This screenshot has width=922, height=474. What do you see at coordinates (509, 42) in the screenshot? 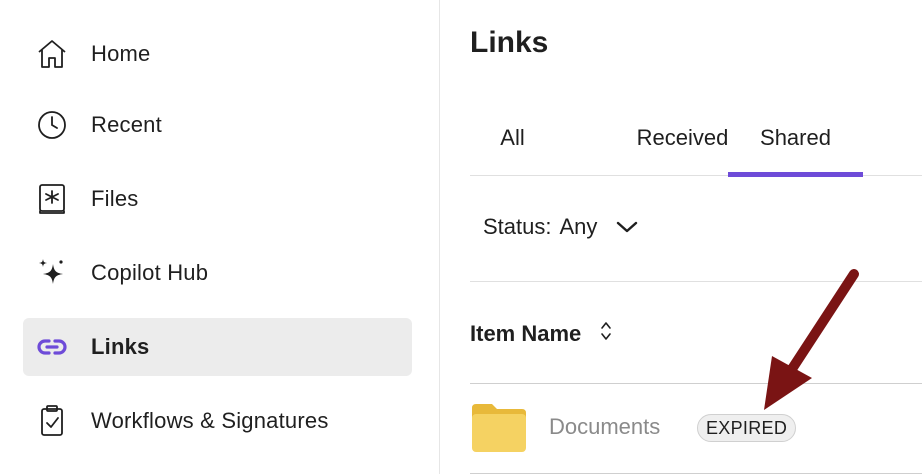
I see `page-title: Links` at bounding box center [509, 42].